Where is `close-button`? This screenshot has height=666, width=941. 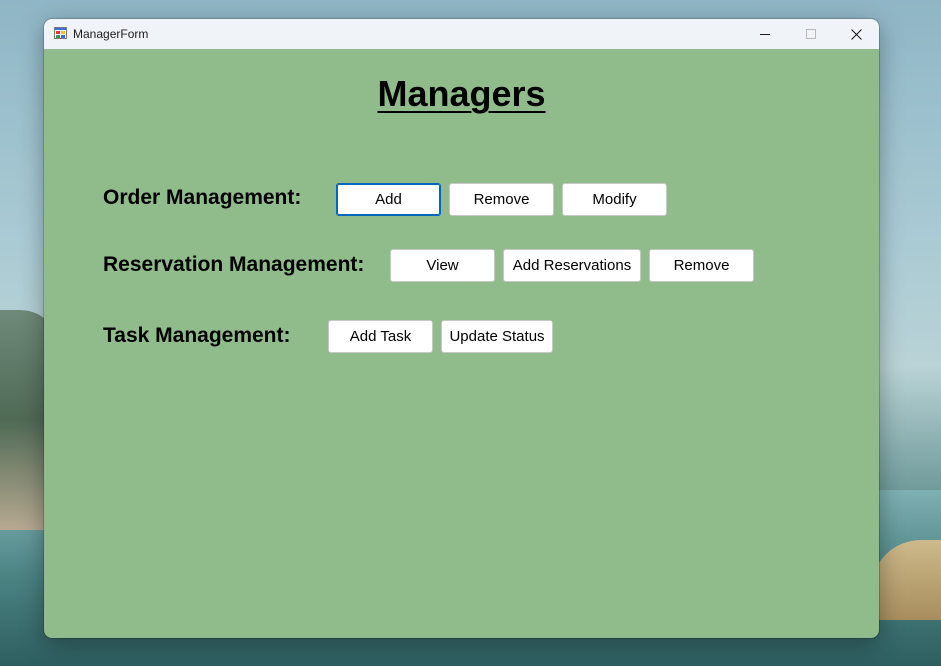
close-button is located at coordinates (856, 34).